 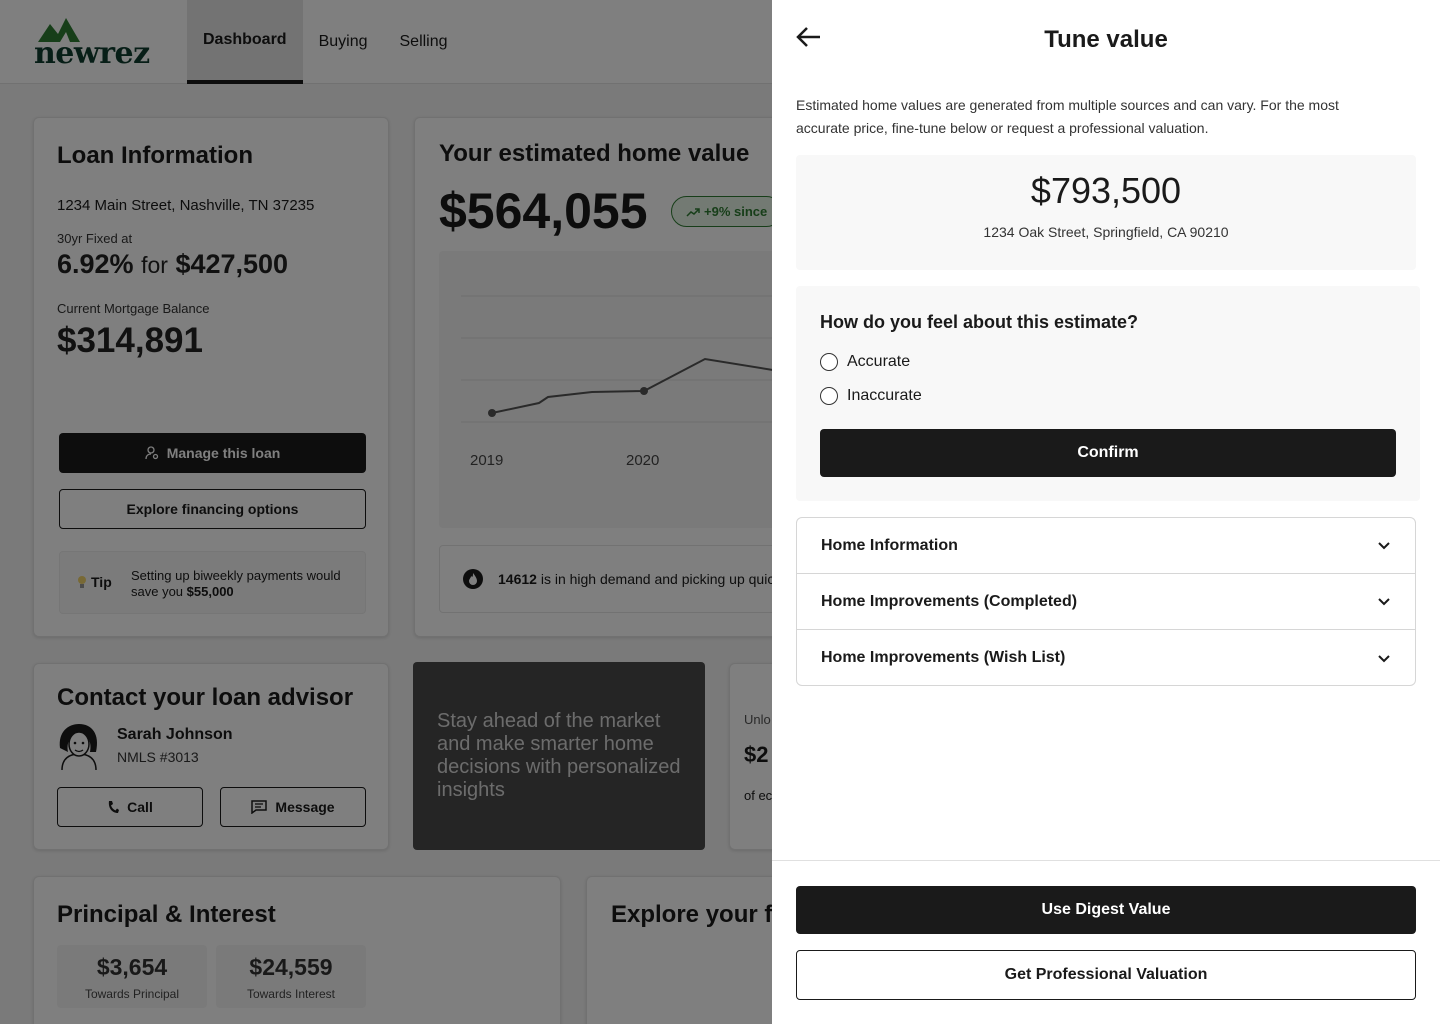 What do you see at coordinates (879, 361) in the screenshot?
I see `accurate-label: Accurate` at bounding box center [879, 361].